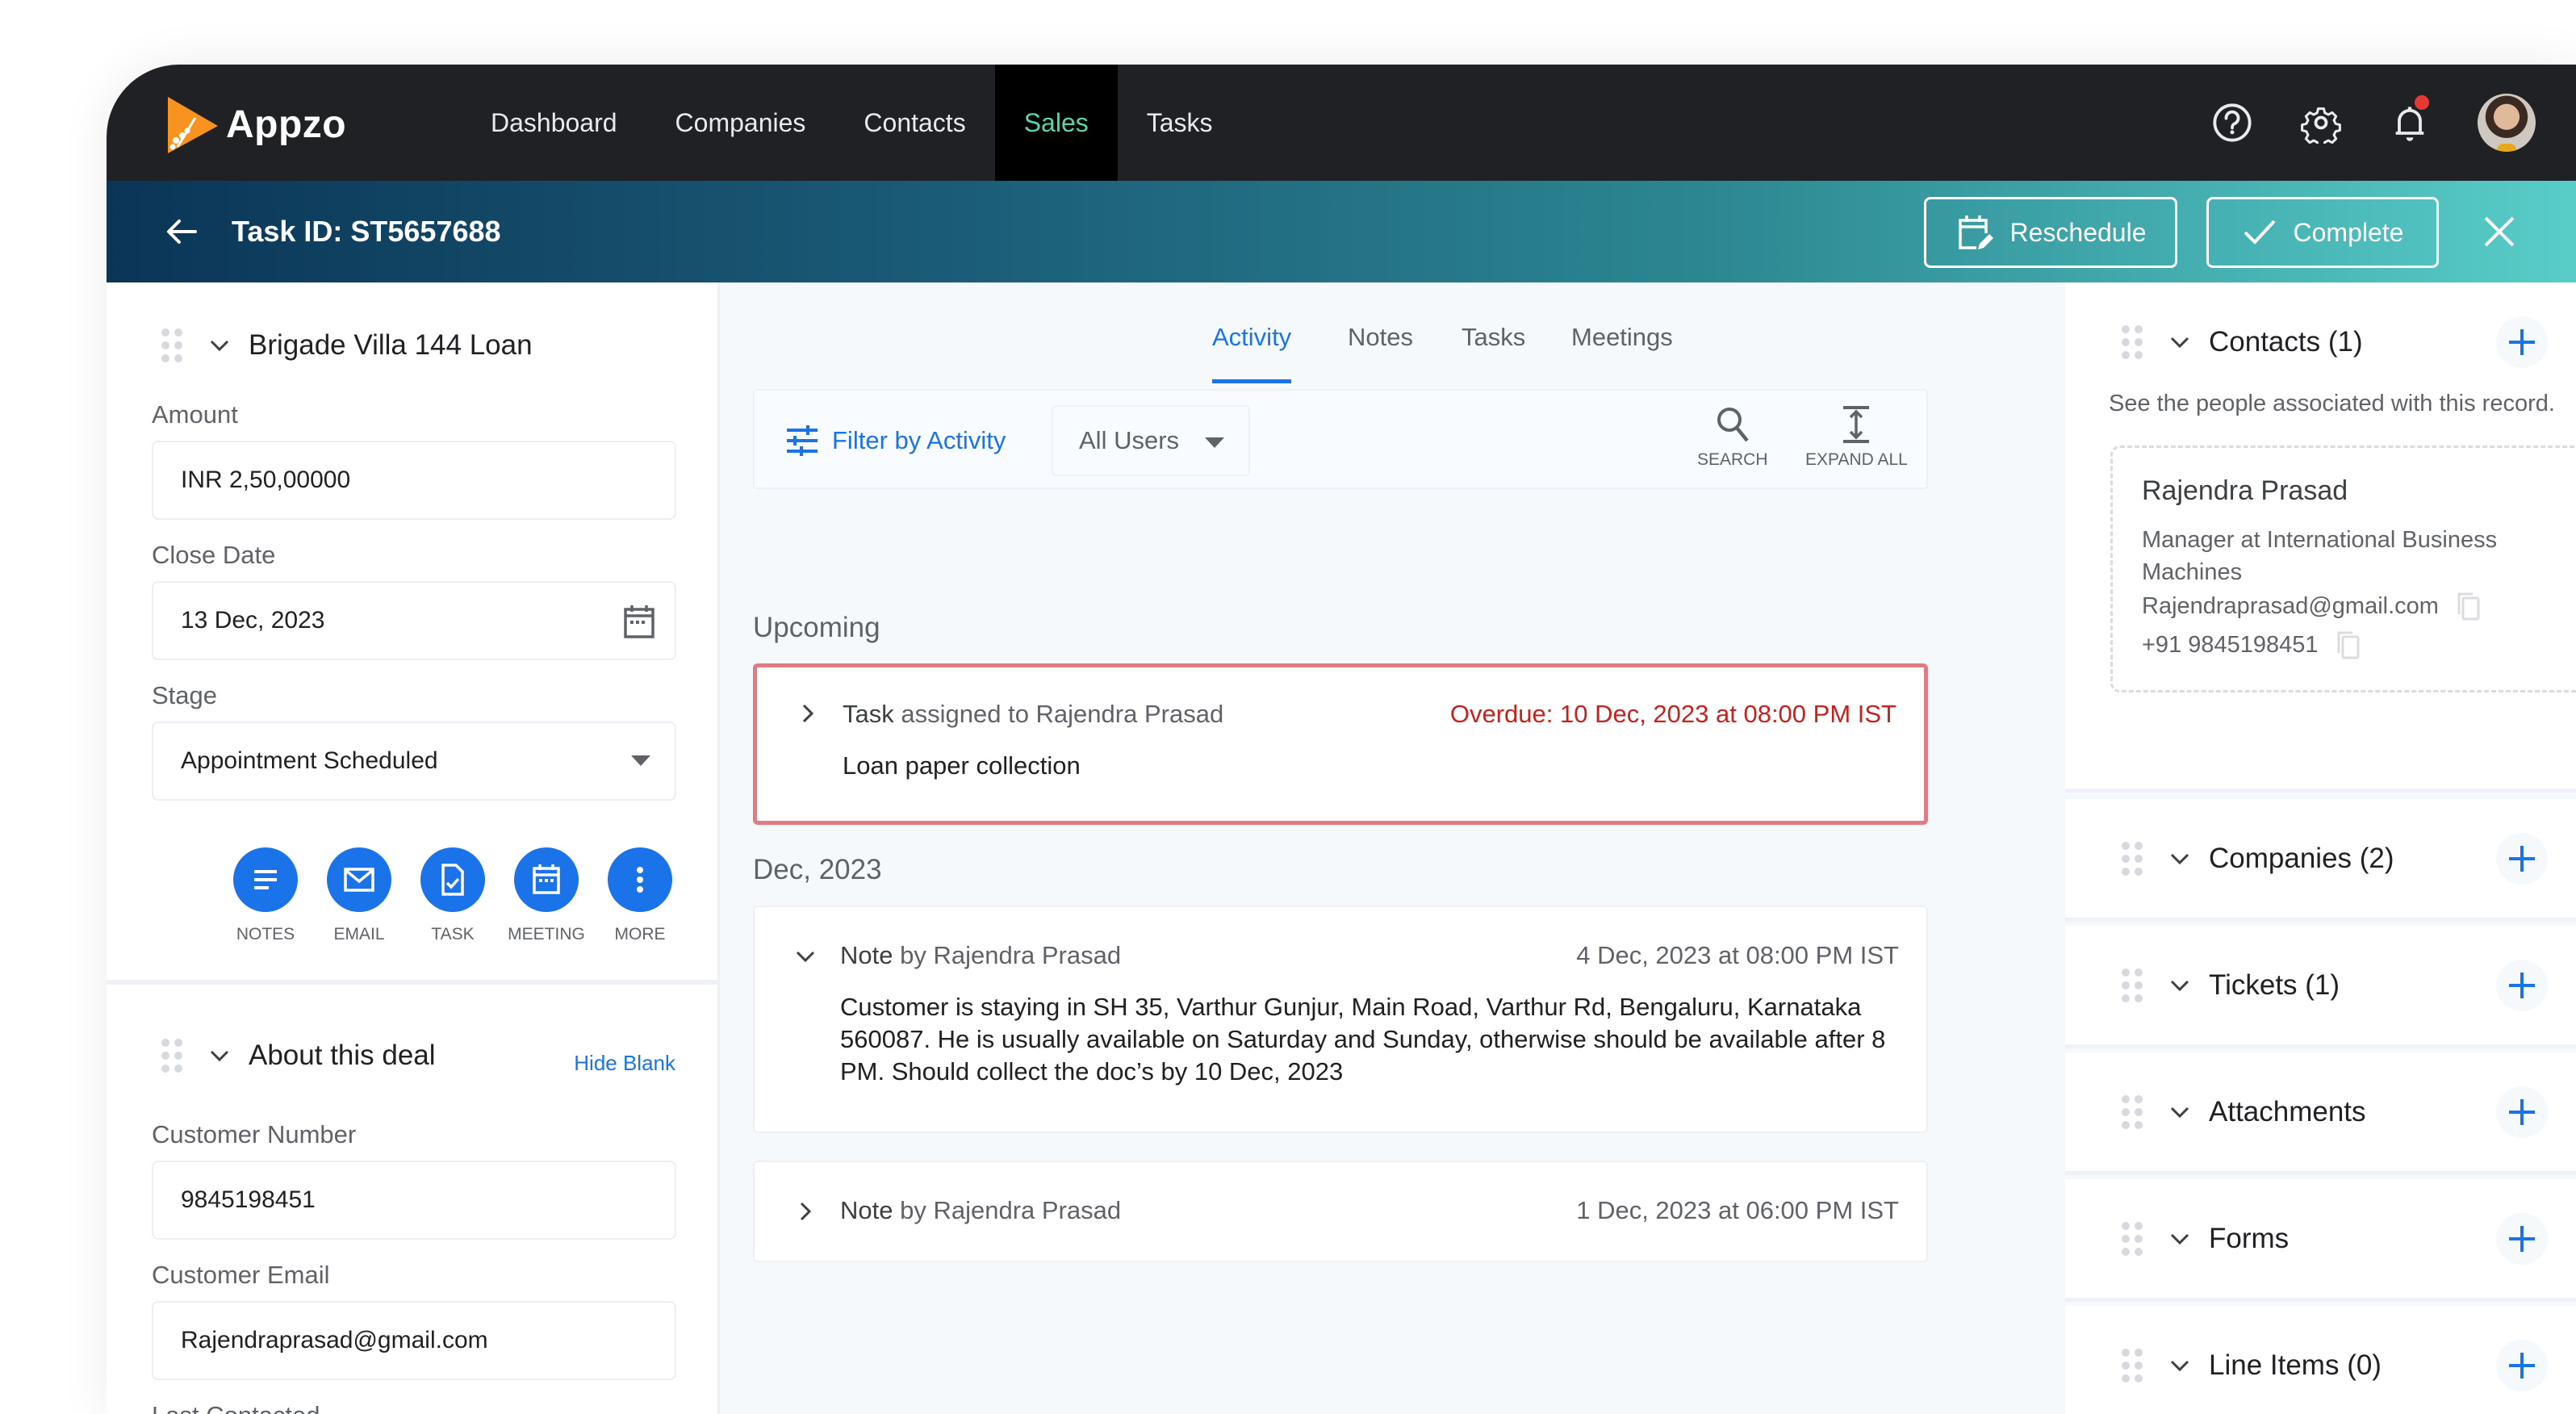 This screenshot has height=1414, width=2576. Describe the element at coordinates (624, 1063) in the screenshot. I see `hide-blank-link: Hide Blank` at that location.